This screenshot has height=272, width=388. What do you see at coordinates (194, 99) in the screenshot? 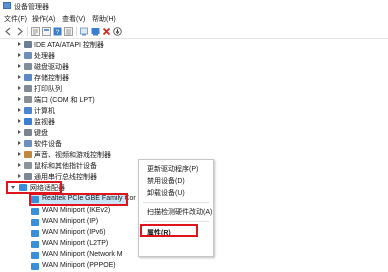
I see `tree-item-ports: 端口 (COM 和 LPT)` at bounding box center [194, 99].